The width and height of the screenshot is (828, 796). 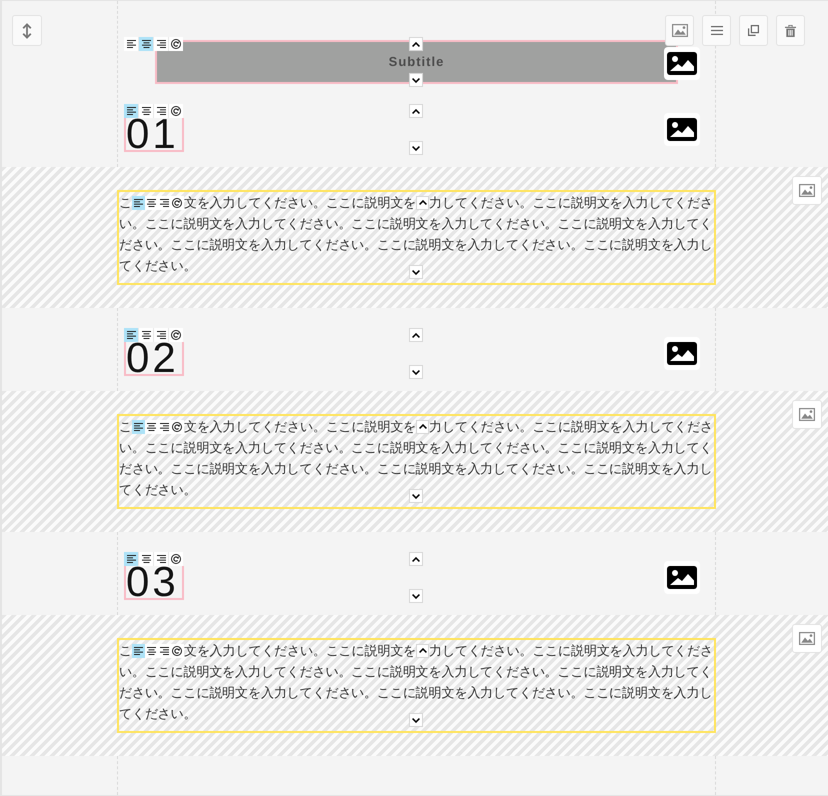 I want to click on description-text: い。ここに説明文を入力してください。ここに説明文を入力してください。ここに説明文を入力してく, so click(x=415, y=224).